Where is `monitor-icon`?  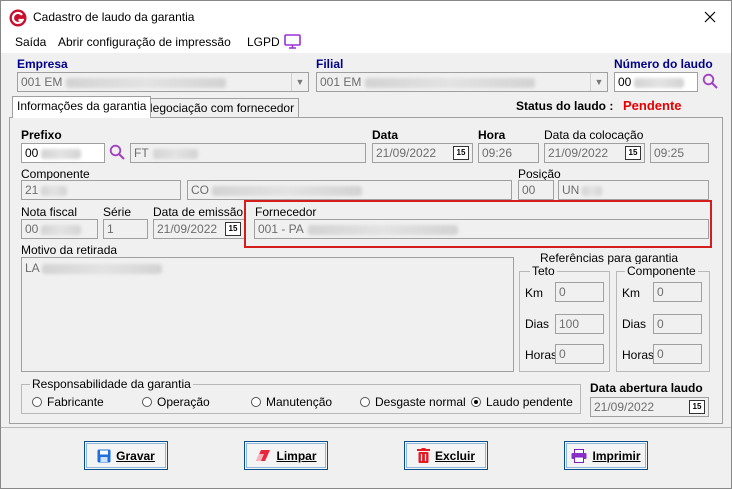
monitor-icon is located at coordinates (292, 41).